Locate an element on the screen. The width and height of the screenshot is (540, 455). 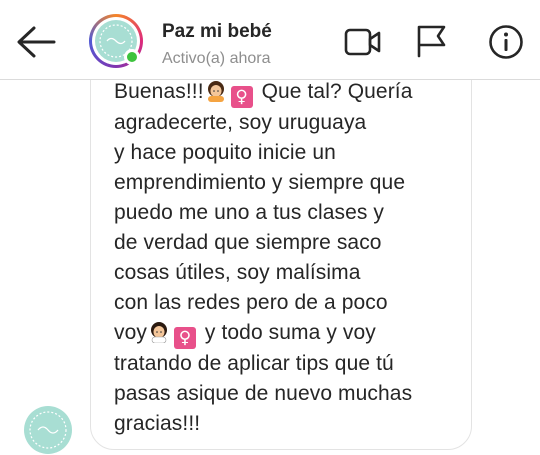
message-line: y hace poquito inicie un is located at coordinates (225, 152).